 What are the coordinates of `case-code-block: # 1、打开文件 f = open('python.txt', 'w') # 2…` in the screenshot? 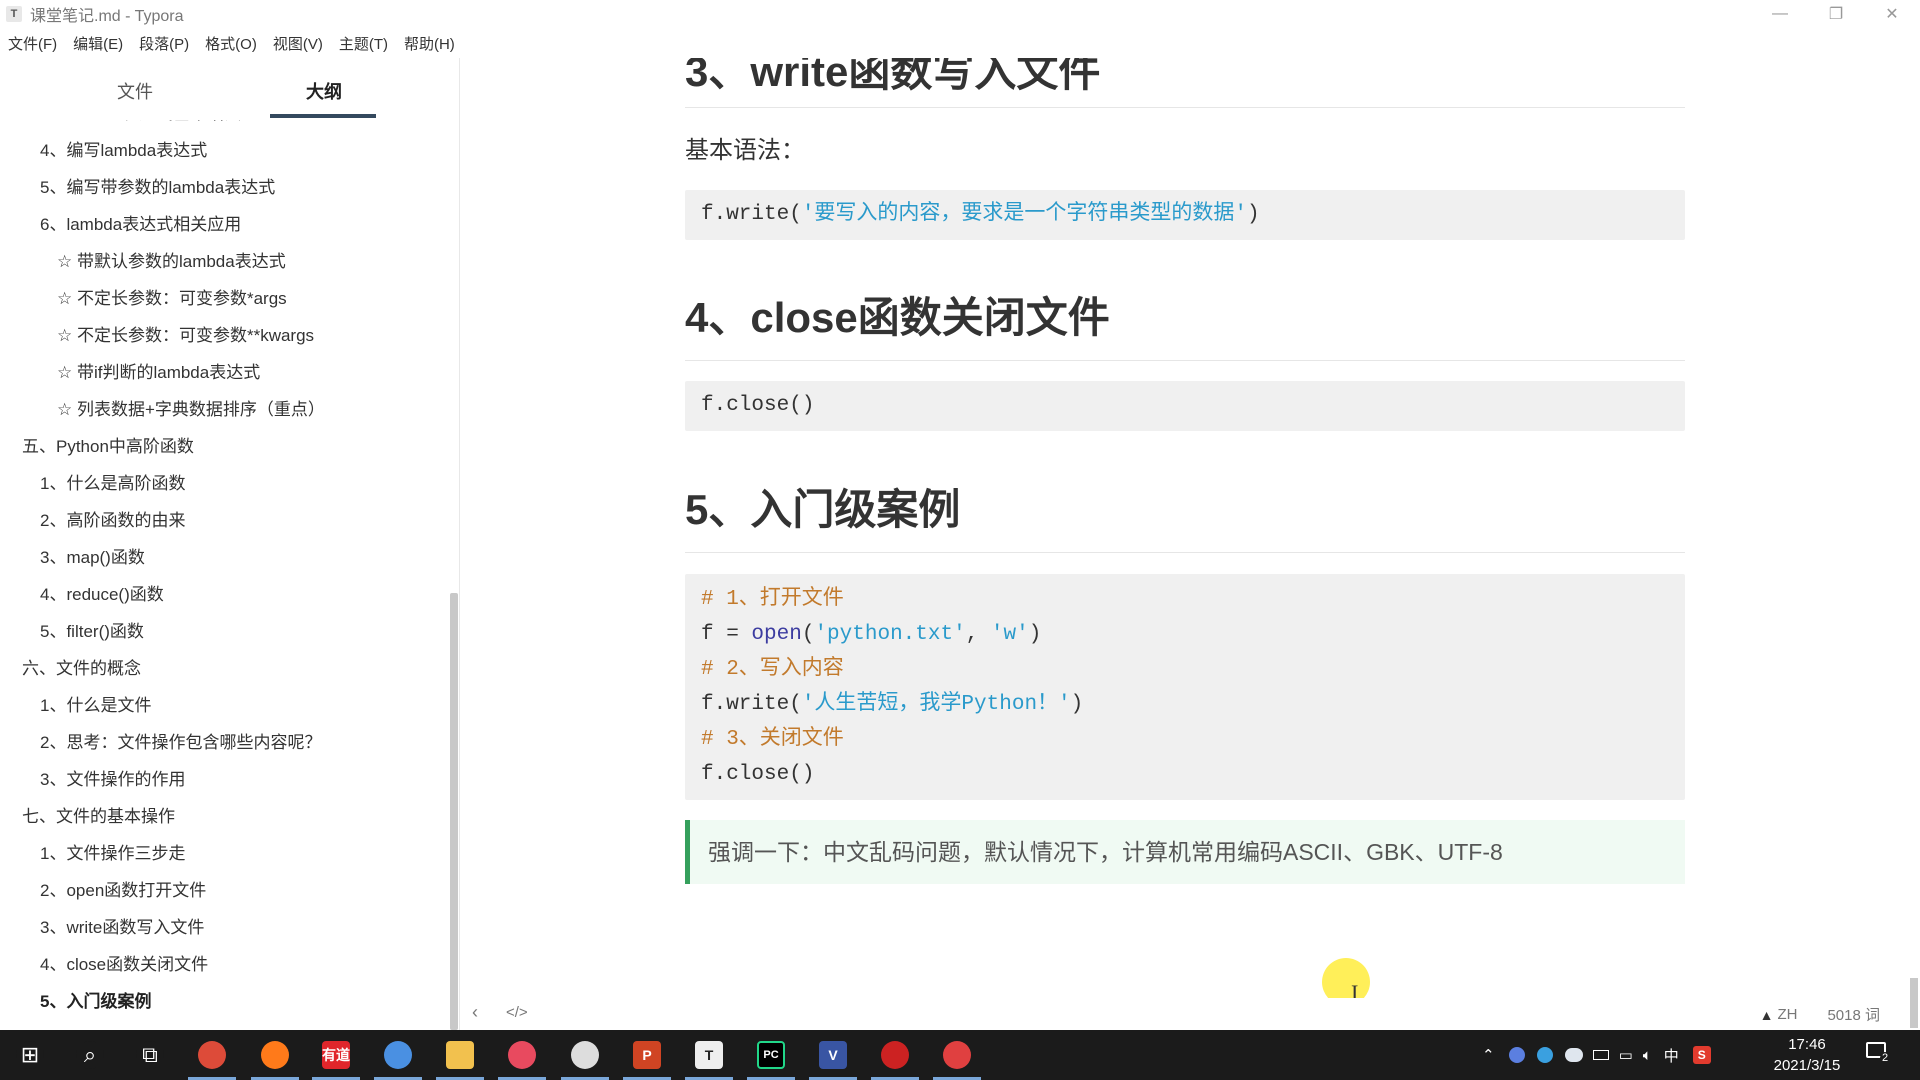 It's located at (1185, 687).